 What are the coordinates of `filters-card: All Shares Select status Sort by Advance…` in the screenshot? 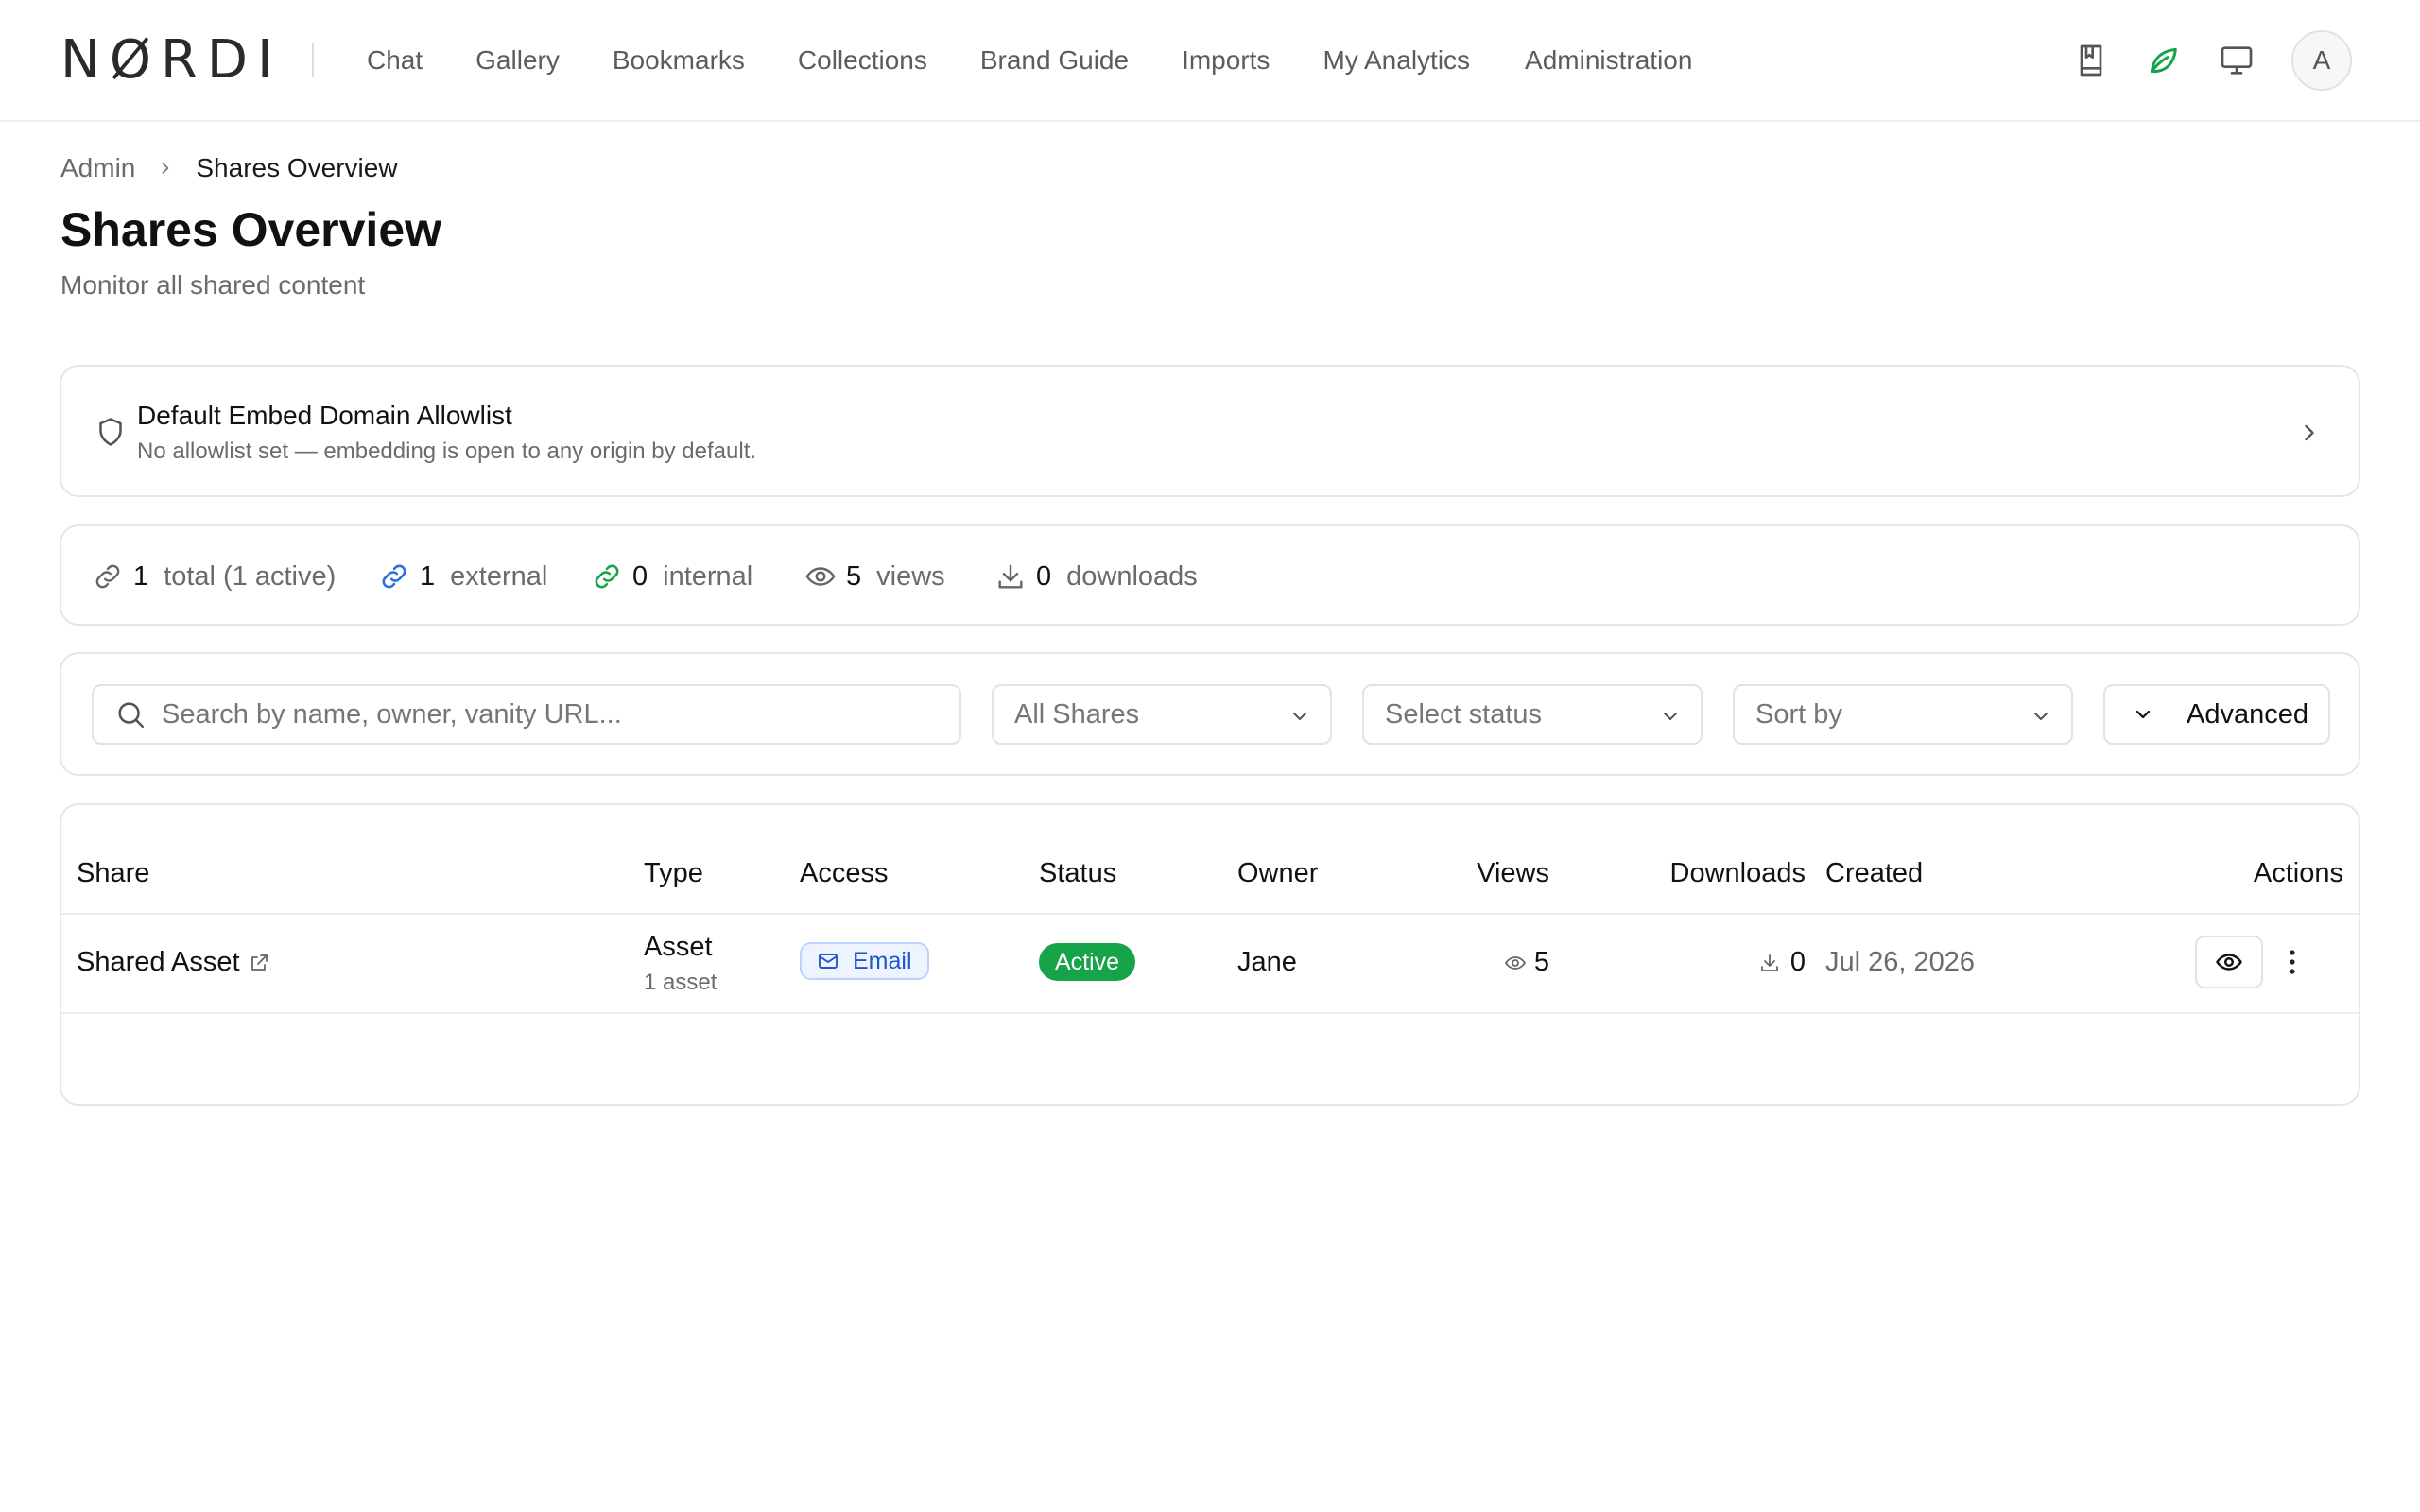 It's located at (1210, 714).